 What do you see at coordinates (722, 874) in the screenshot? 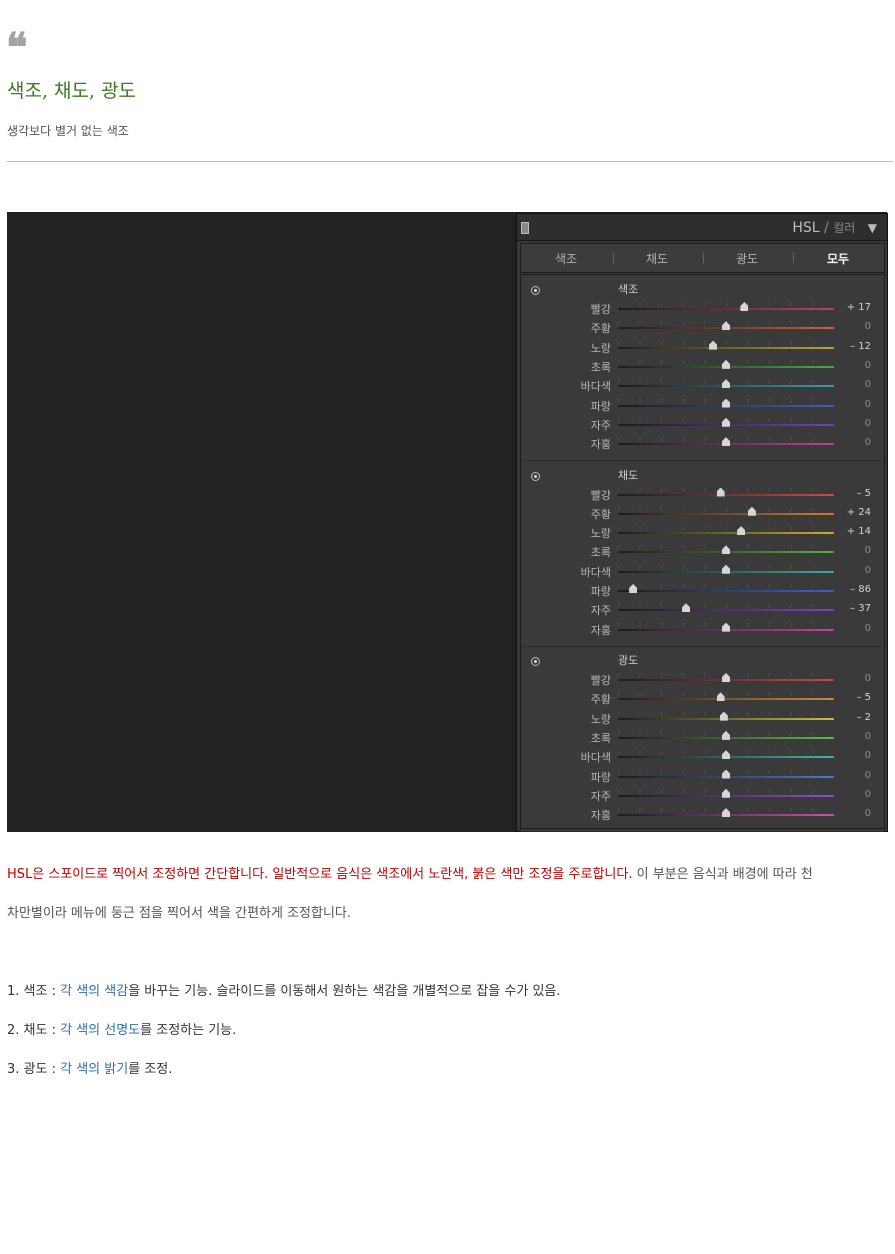
I see `body-text: 이 부분은 음식과 배경에 따라 천` at bounding box center [722, 874].